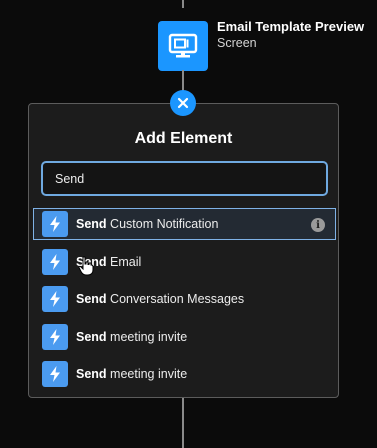  What do you see at coordinates (237, 43) in the screenshot?
I see `node-subtitle: Screen` at bounding box center [237, 43].